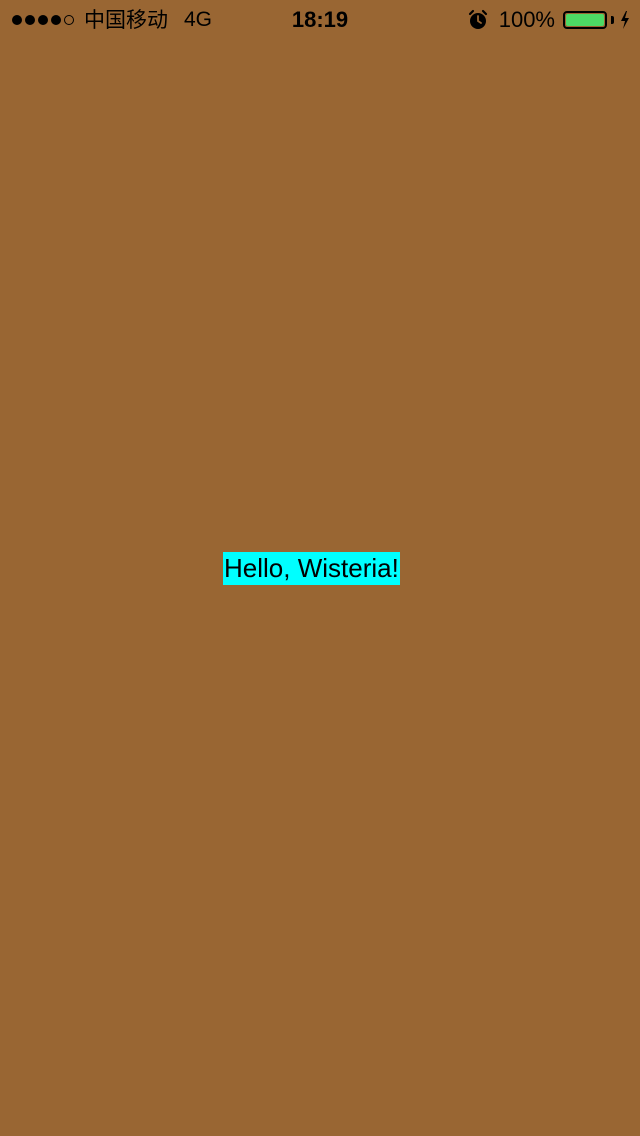 Image resolution: width=640 pixels, height=1136 pixels. I want to click on status-bar: 中国移动 4G 18:19 100%, so click(320, 20).